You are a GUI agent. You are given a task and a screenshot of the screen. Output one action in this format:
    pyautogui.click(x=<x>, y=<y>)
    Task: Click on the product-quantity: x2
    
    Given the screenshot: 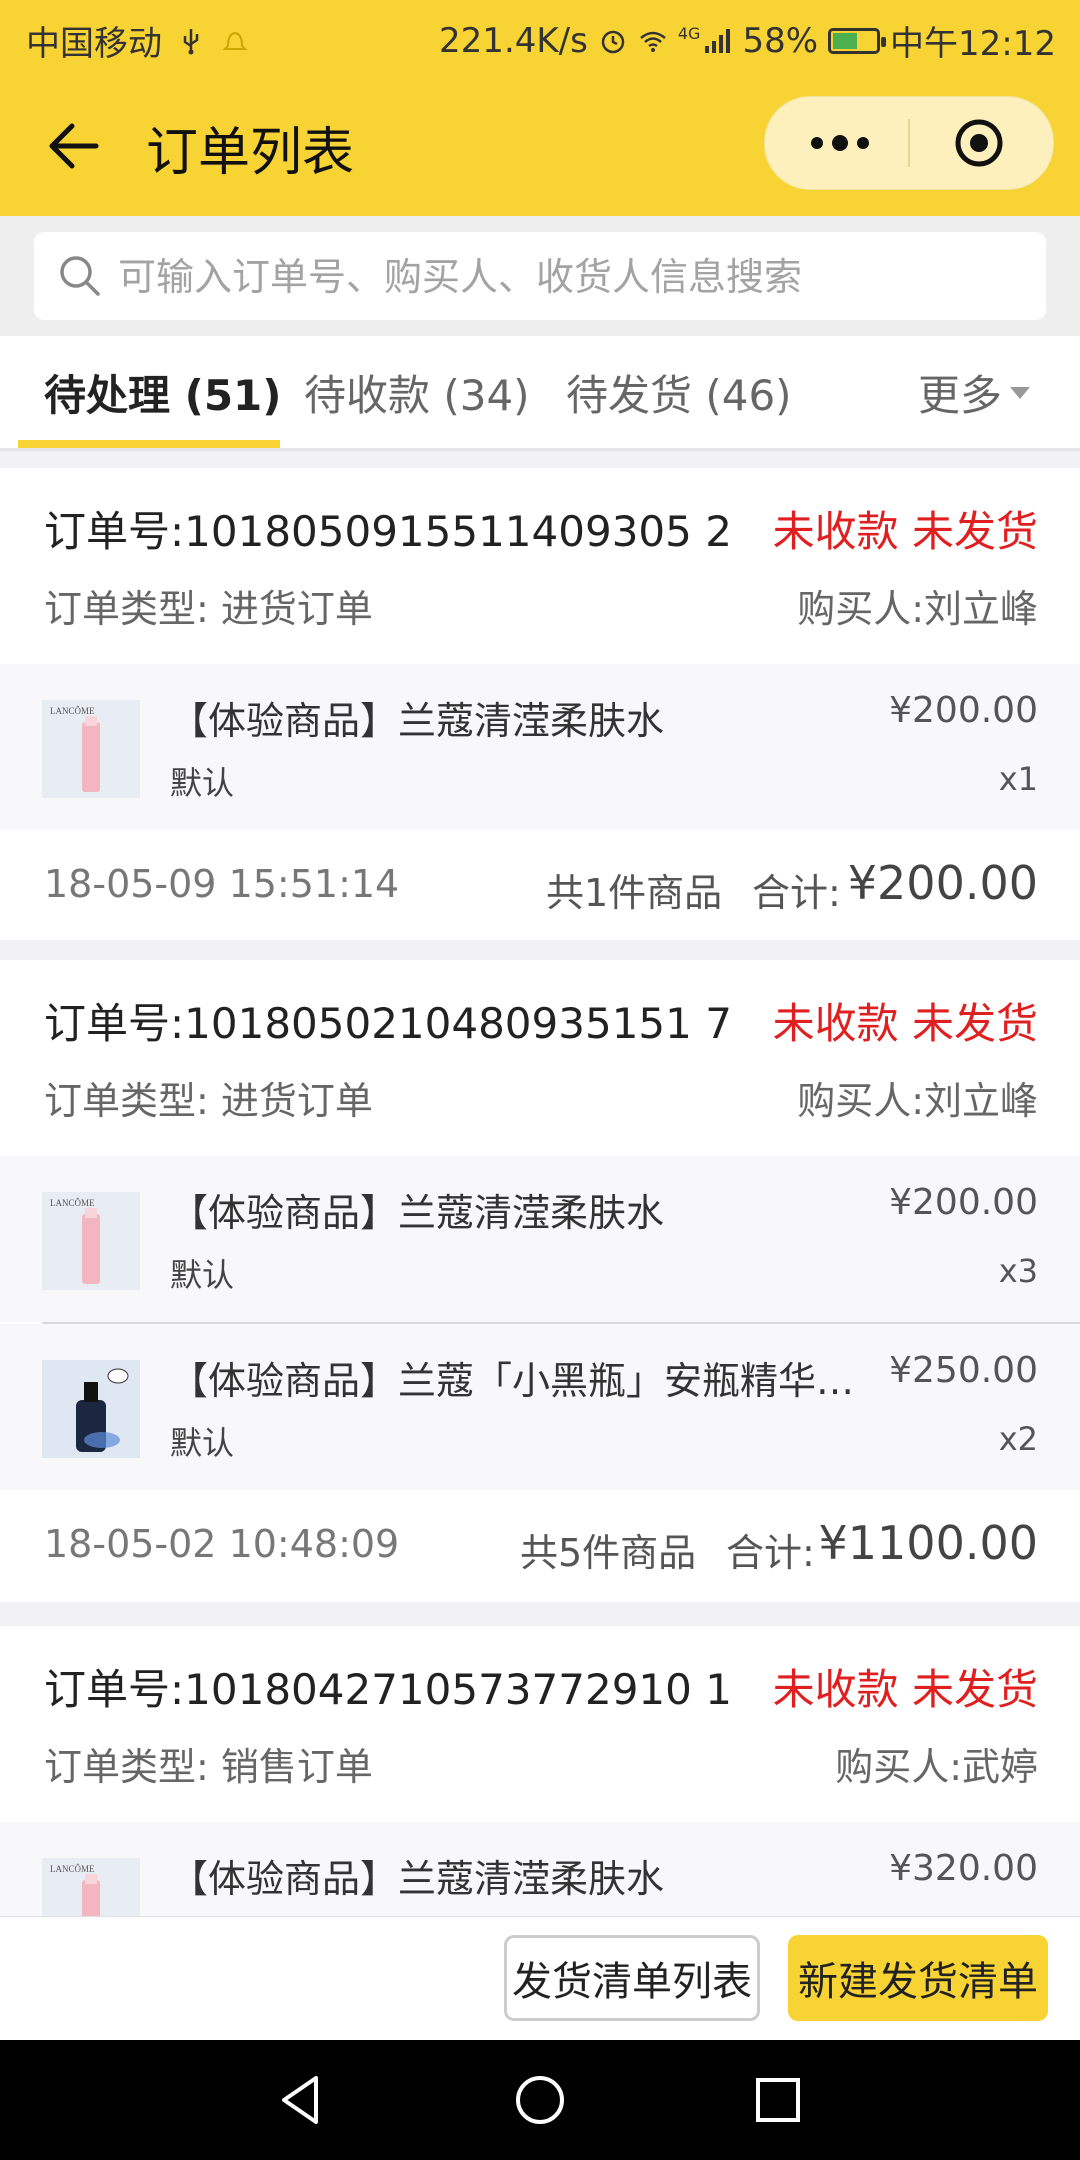 What is the action you would take?
    pyautogui.click(x=1018, y=1439)
    